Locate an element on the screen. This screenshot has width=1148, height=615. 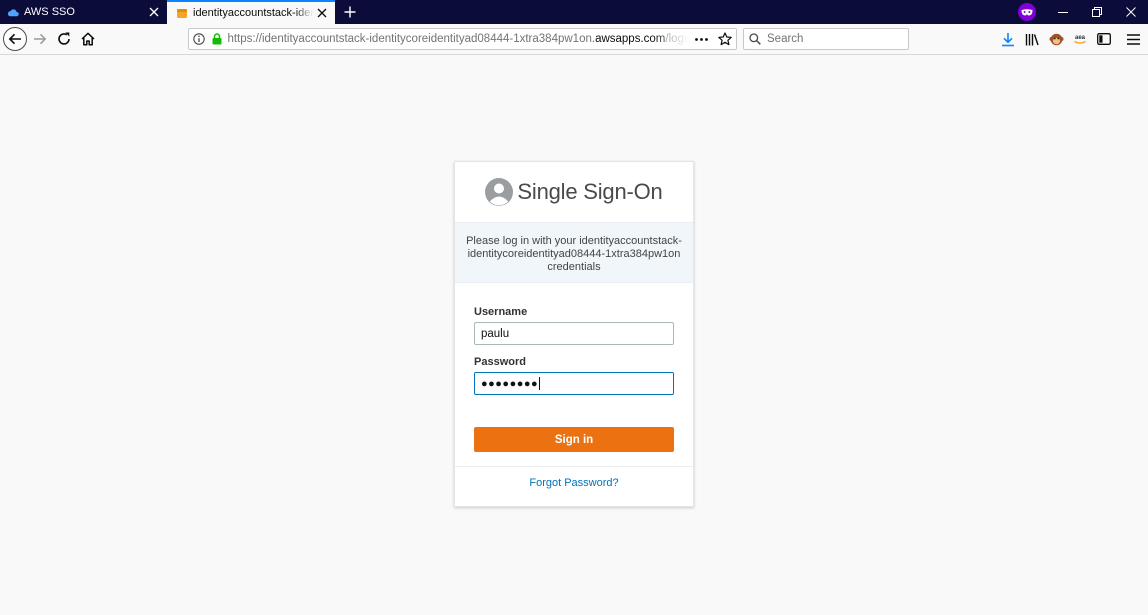
library-icon is located at coordinates (1032, 39).